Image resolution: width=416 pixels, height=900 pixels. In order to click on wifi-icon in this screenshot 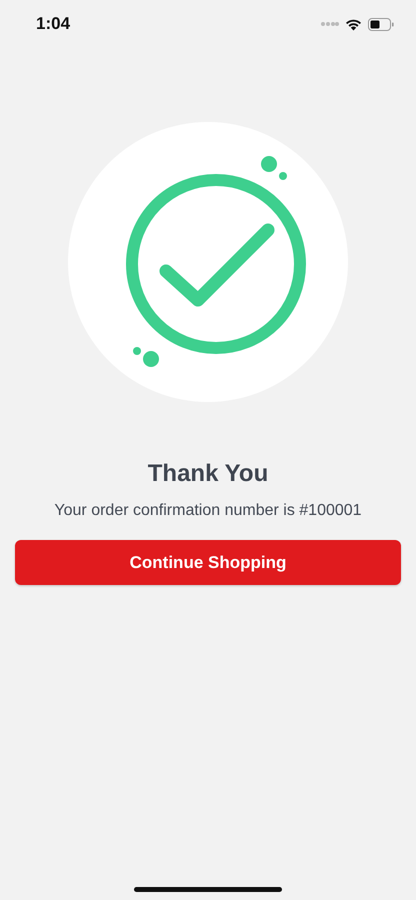, I will do `click(353, 24)`.